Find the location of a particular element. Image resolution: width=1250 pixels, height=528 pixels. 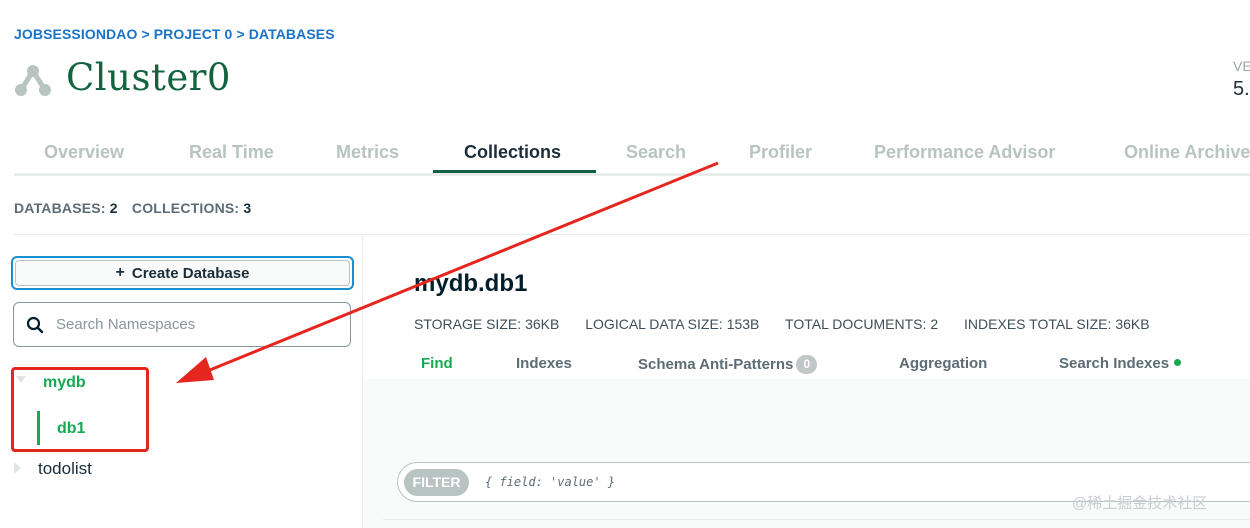

tab-search: Search is located at coordinates (656, 152).